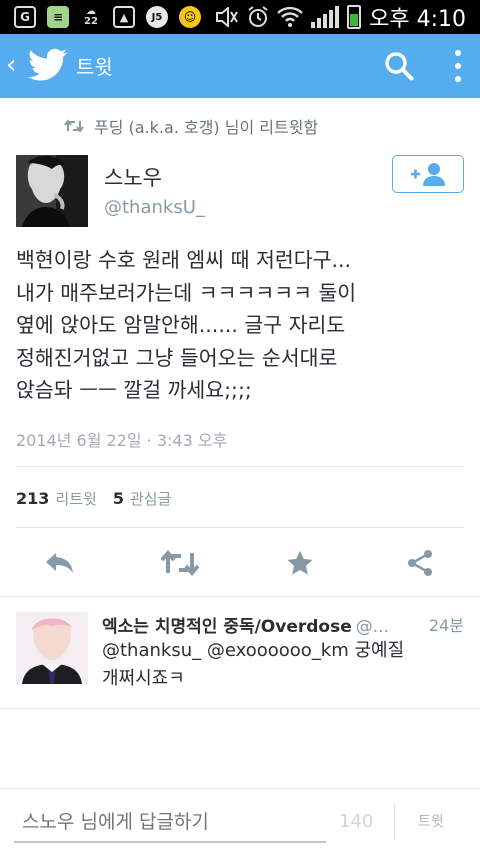 The image size is (480, 853). I want to click on author-avatar, so click(52, 191).